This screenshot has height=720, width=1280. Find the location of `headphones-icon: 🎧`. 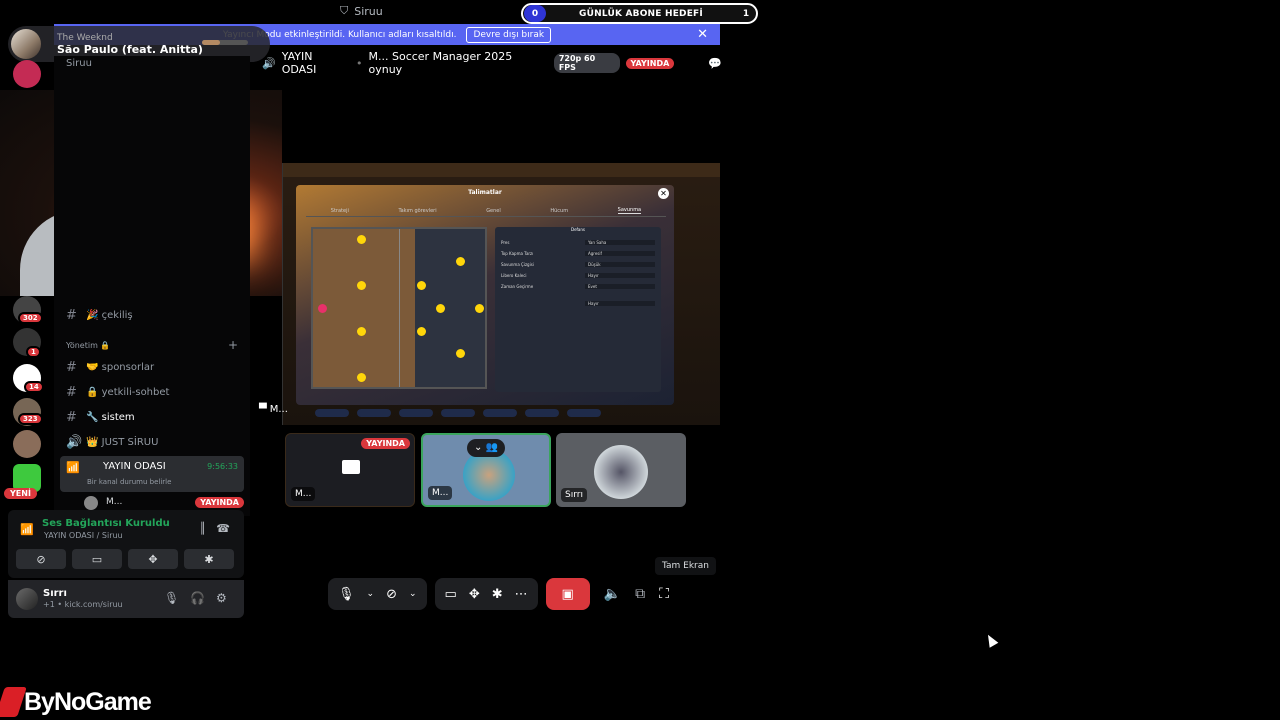

headphones-icon: 🎧 is located at coordinates (197, 598).